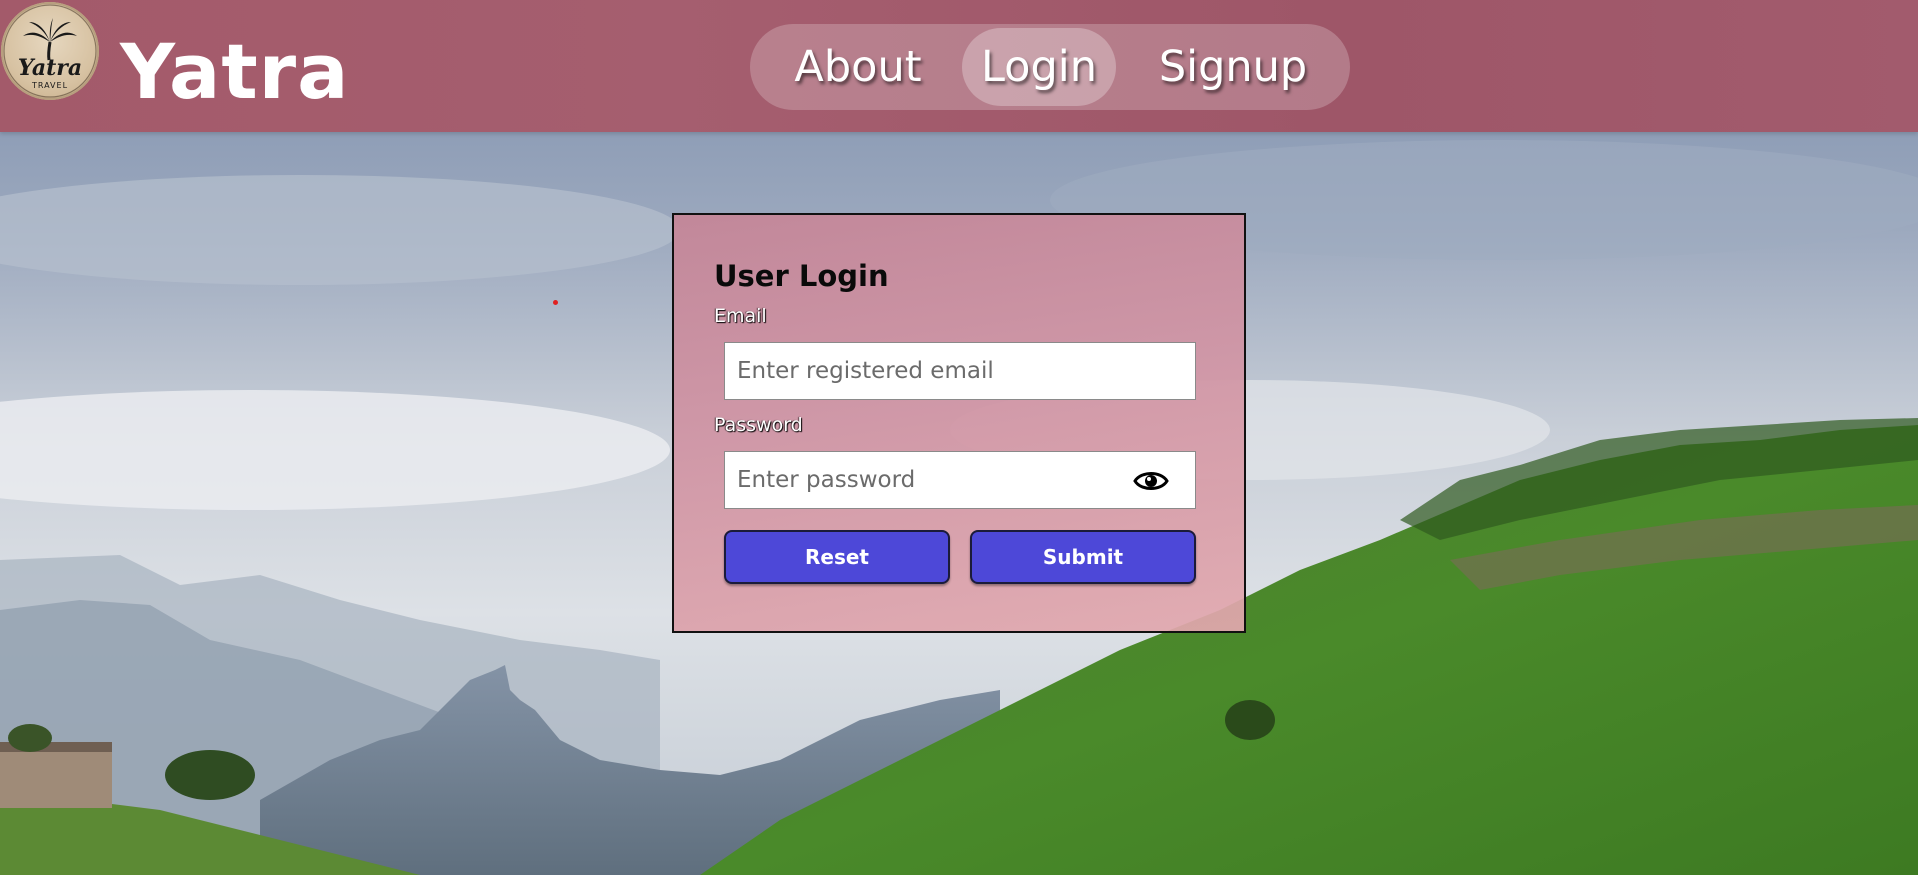  What do you see at coordinates (49, 85) in the screenshot?
I see `logo-subtext: TRAVEL` at bounding box center [49, 85].